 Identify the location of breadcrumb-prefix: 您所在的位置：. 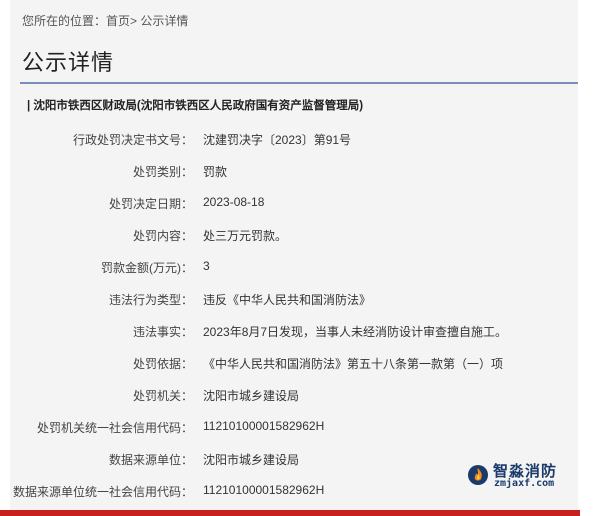
(64, 21).